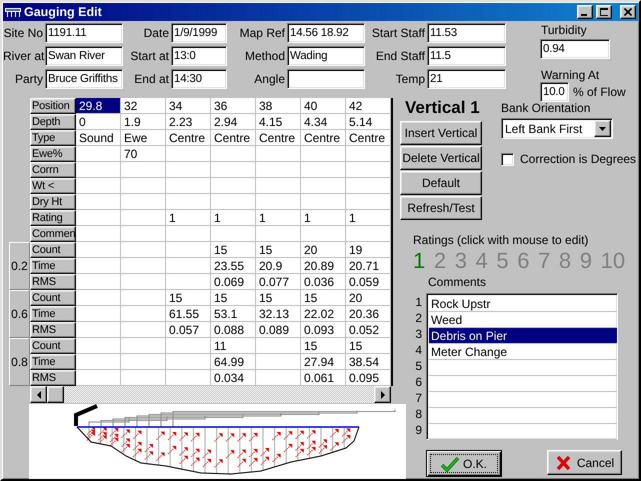 The width and height of the screenshot is (641, 481). What do you see at coordinates (55, 394) in the screenshot?
I see `scroll-thumb` at bounding box center [55, 394].